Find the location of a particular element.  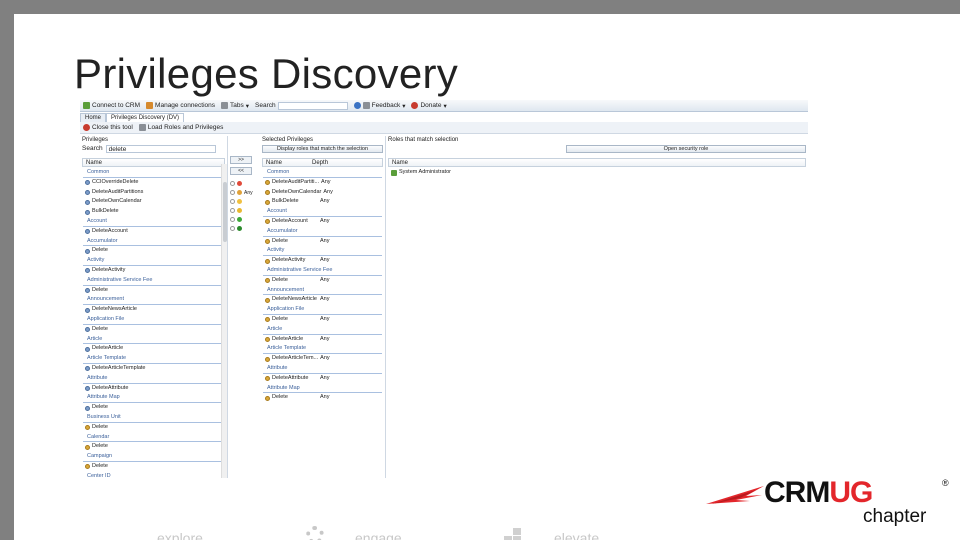

close-tool-button: Close this tool is located at coordinates (108, 127).